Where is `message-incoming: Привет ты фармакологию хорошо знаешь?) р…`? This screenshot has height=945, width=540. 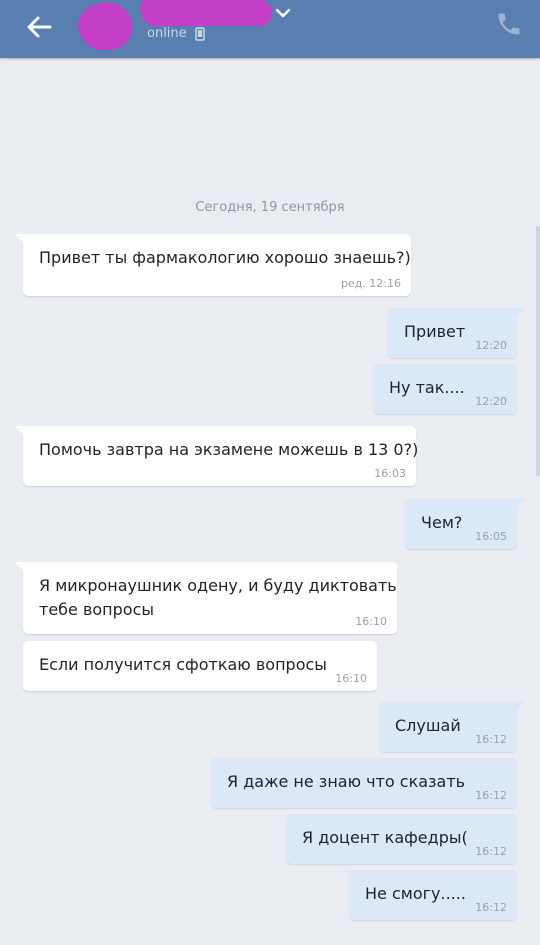 message-incoming: Привет ты фармакологию хорошо знаешь?) р… is located at coordinates (213, 265).